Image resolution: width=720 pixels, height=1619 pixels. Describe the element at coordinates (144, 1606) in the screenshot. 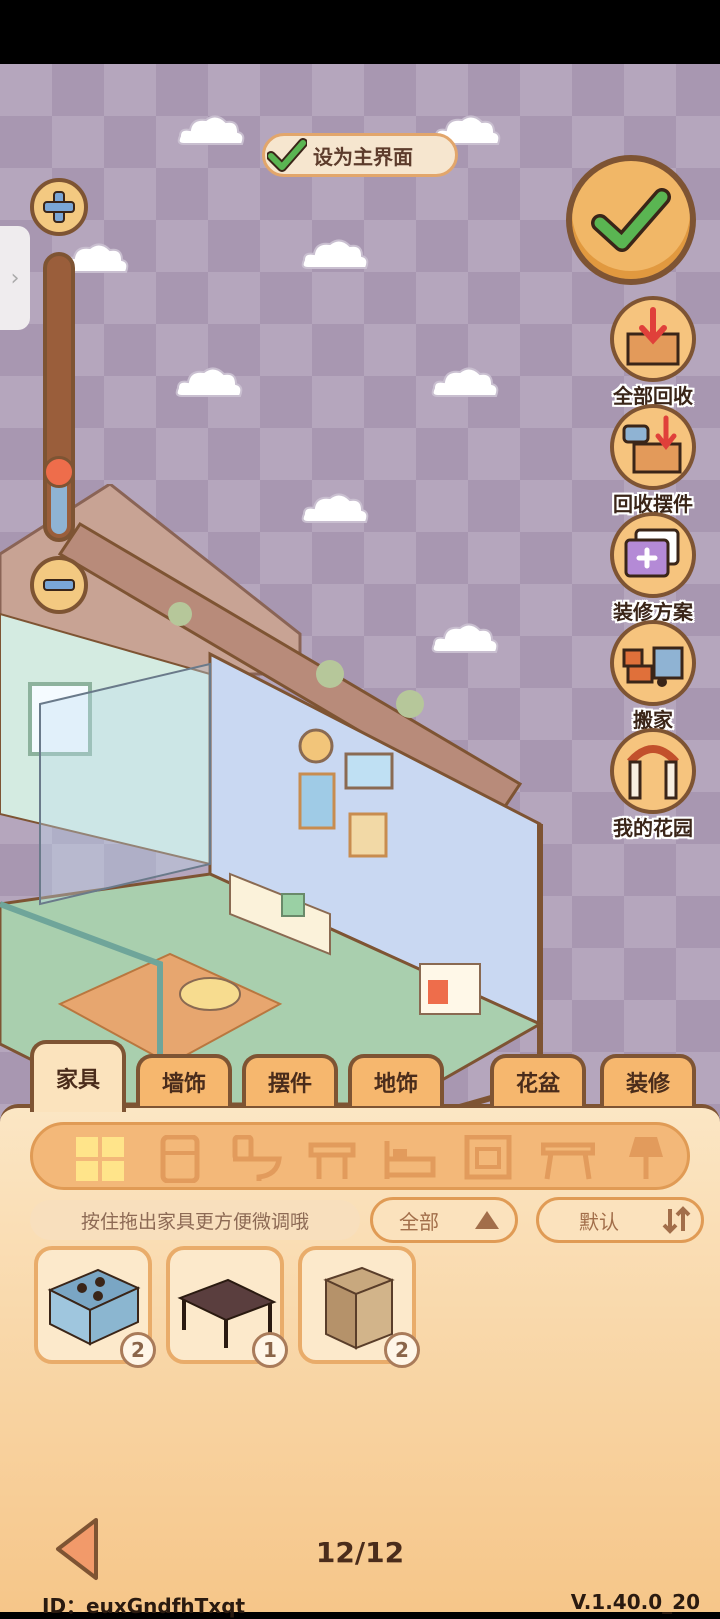

I see `user-id: ID：euxGndfhTxqt` at that location.